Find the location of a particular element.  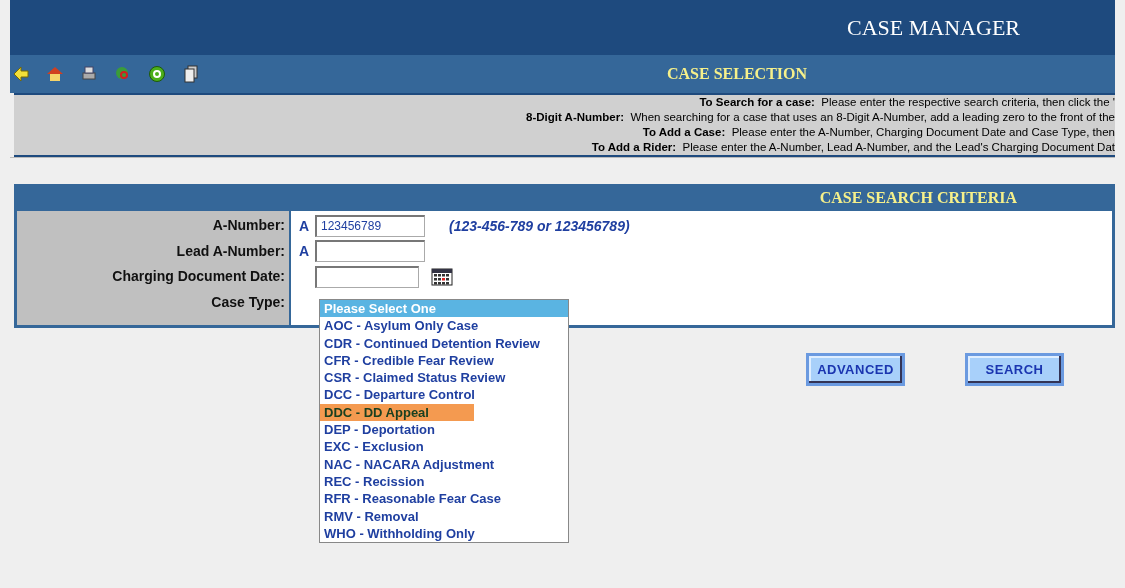

field-label: Lead A-Number: is located at coordinates (230, 251).